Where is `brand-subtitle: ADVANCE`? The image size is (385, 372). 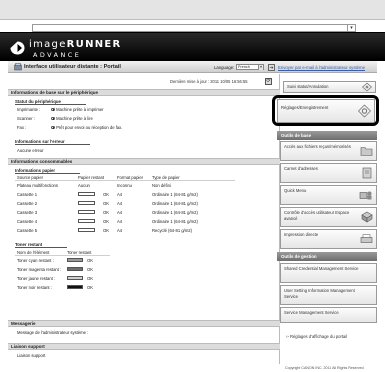 brand-subtitle: ADVANCE is located at coordinates (57, 55).